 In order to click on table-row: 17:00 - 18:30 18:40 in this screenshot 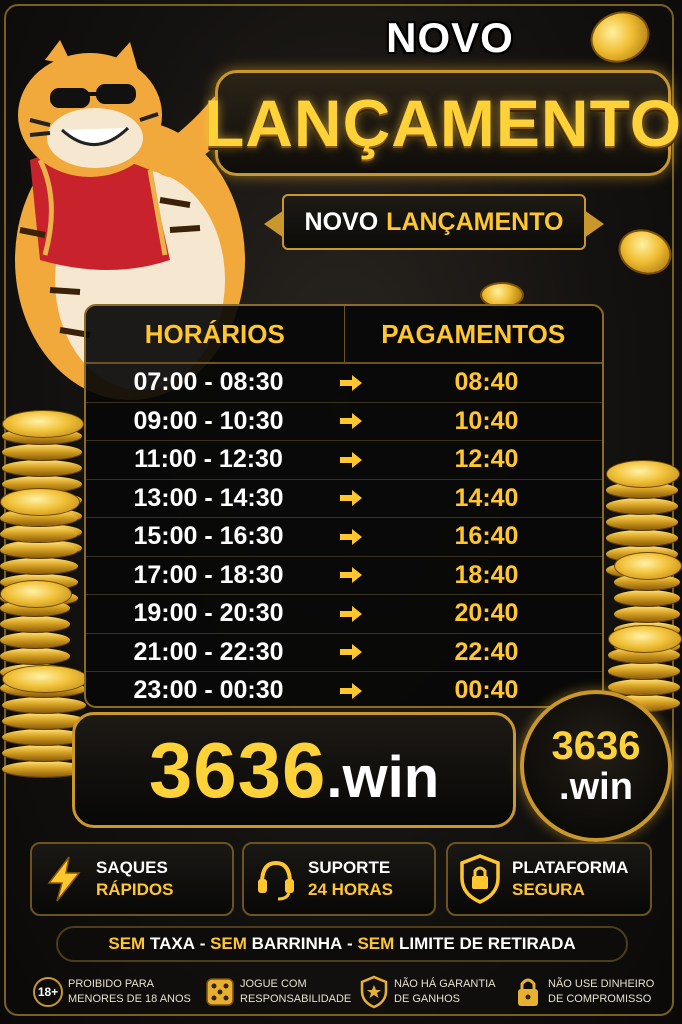, I will do `click(344, 576)`.